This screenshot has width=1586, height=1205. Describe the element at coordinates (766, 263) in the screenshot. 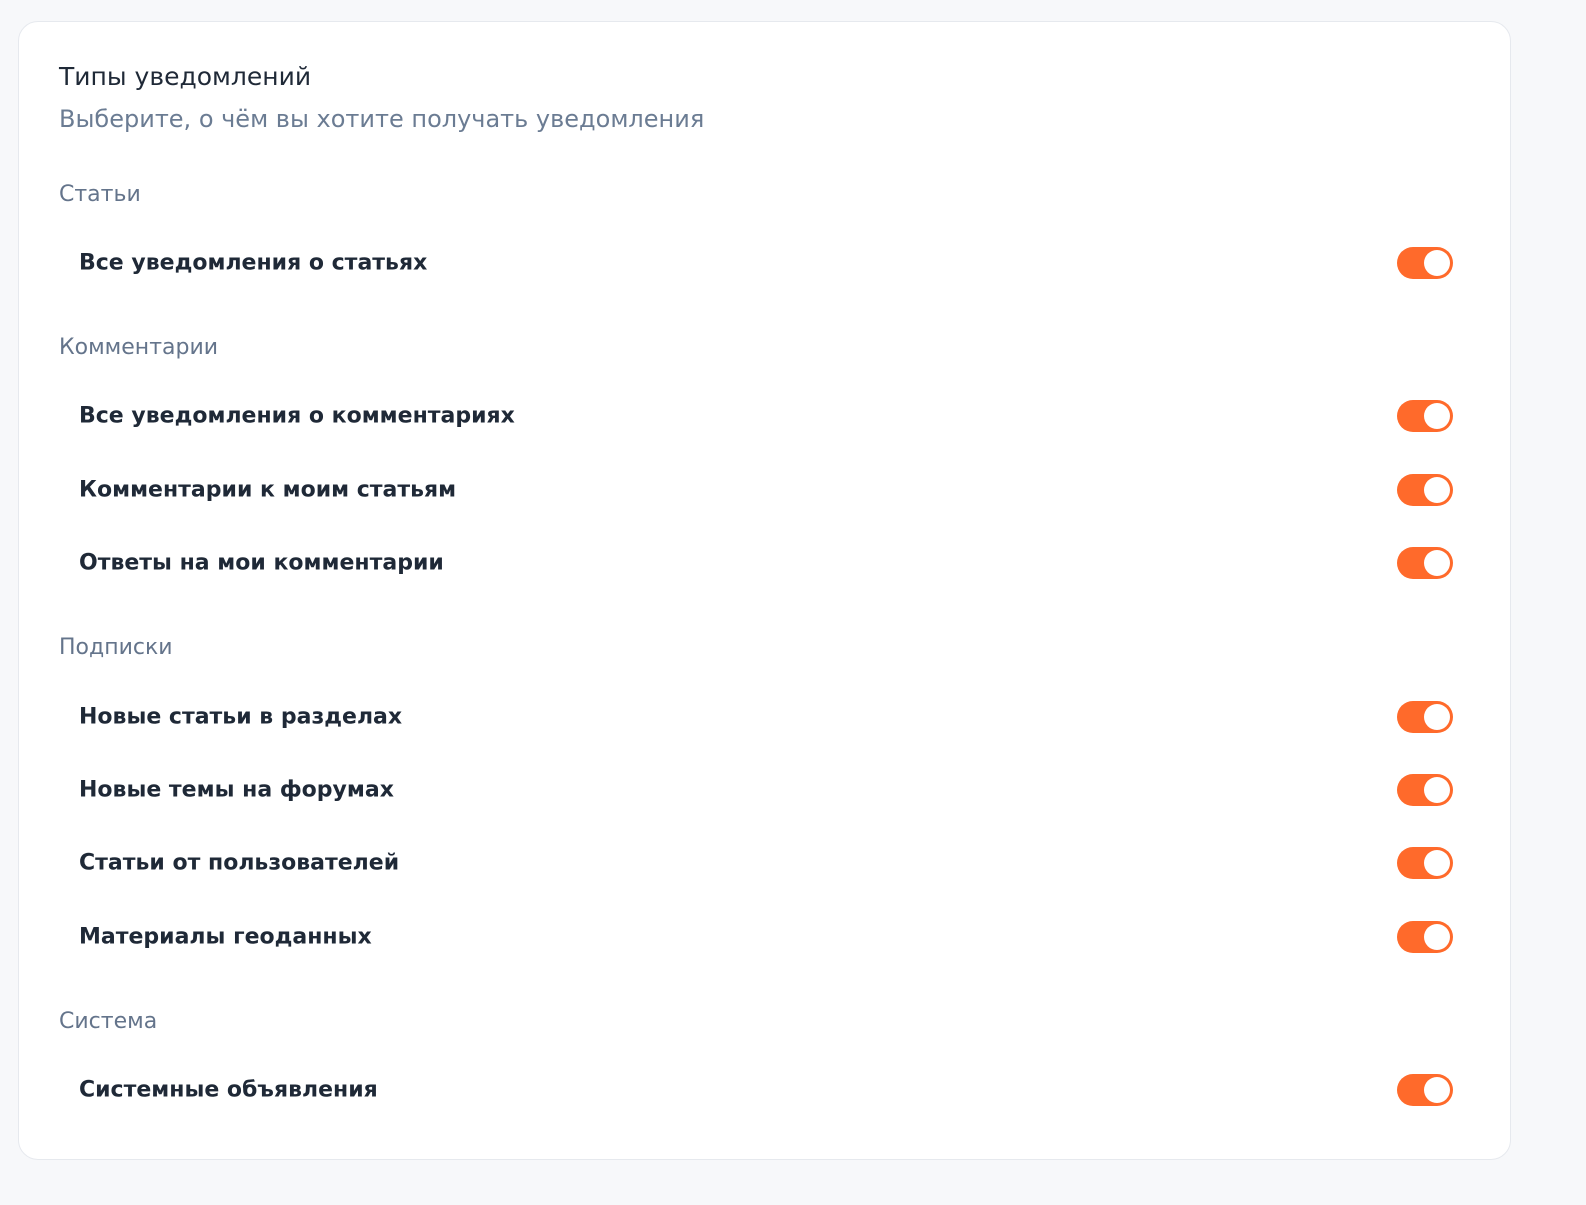

I see `setting-row-all-articles: Все уведомления о статьях` at that location.